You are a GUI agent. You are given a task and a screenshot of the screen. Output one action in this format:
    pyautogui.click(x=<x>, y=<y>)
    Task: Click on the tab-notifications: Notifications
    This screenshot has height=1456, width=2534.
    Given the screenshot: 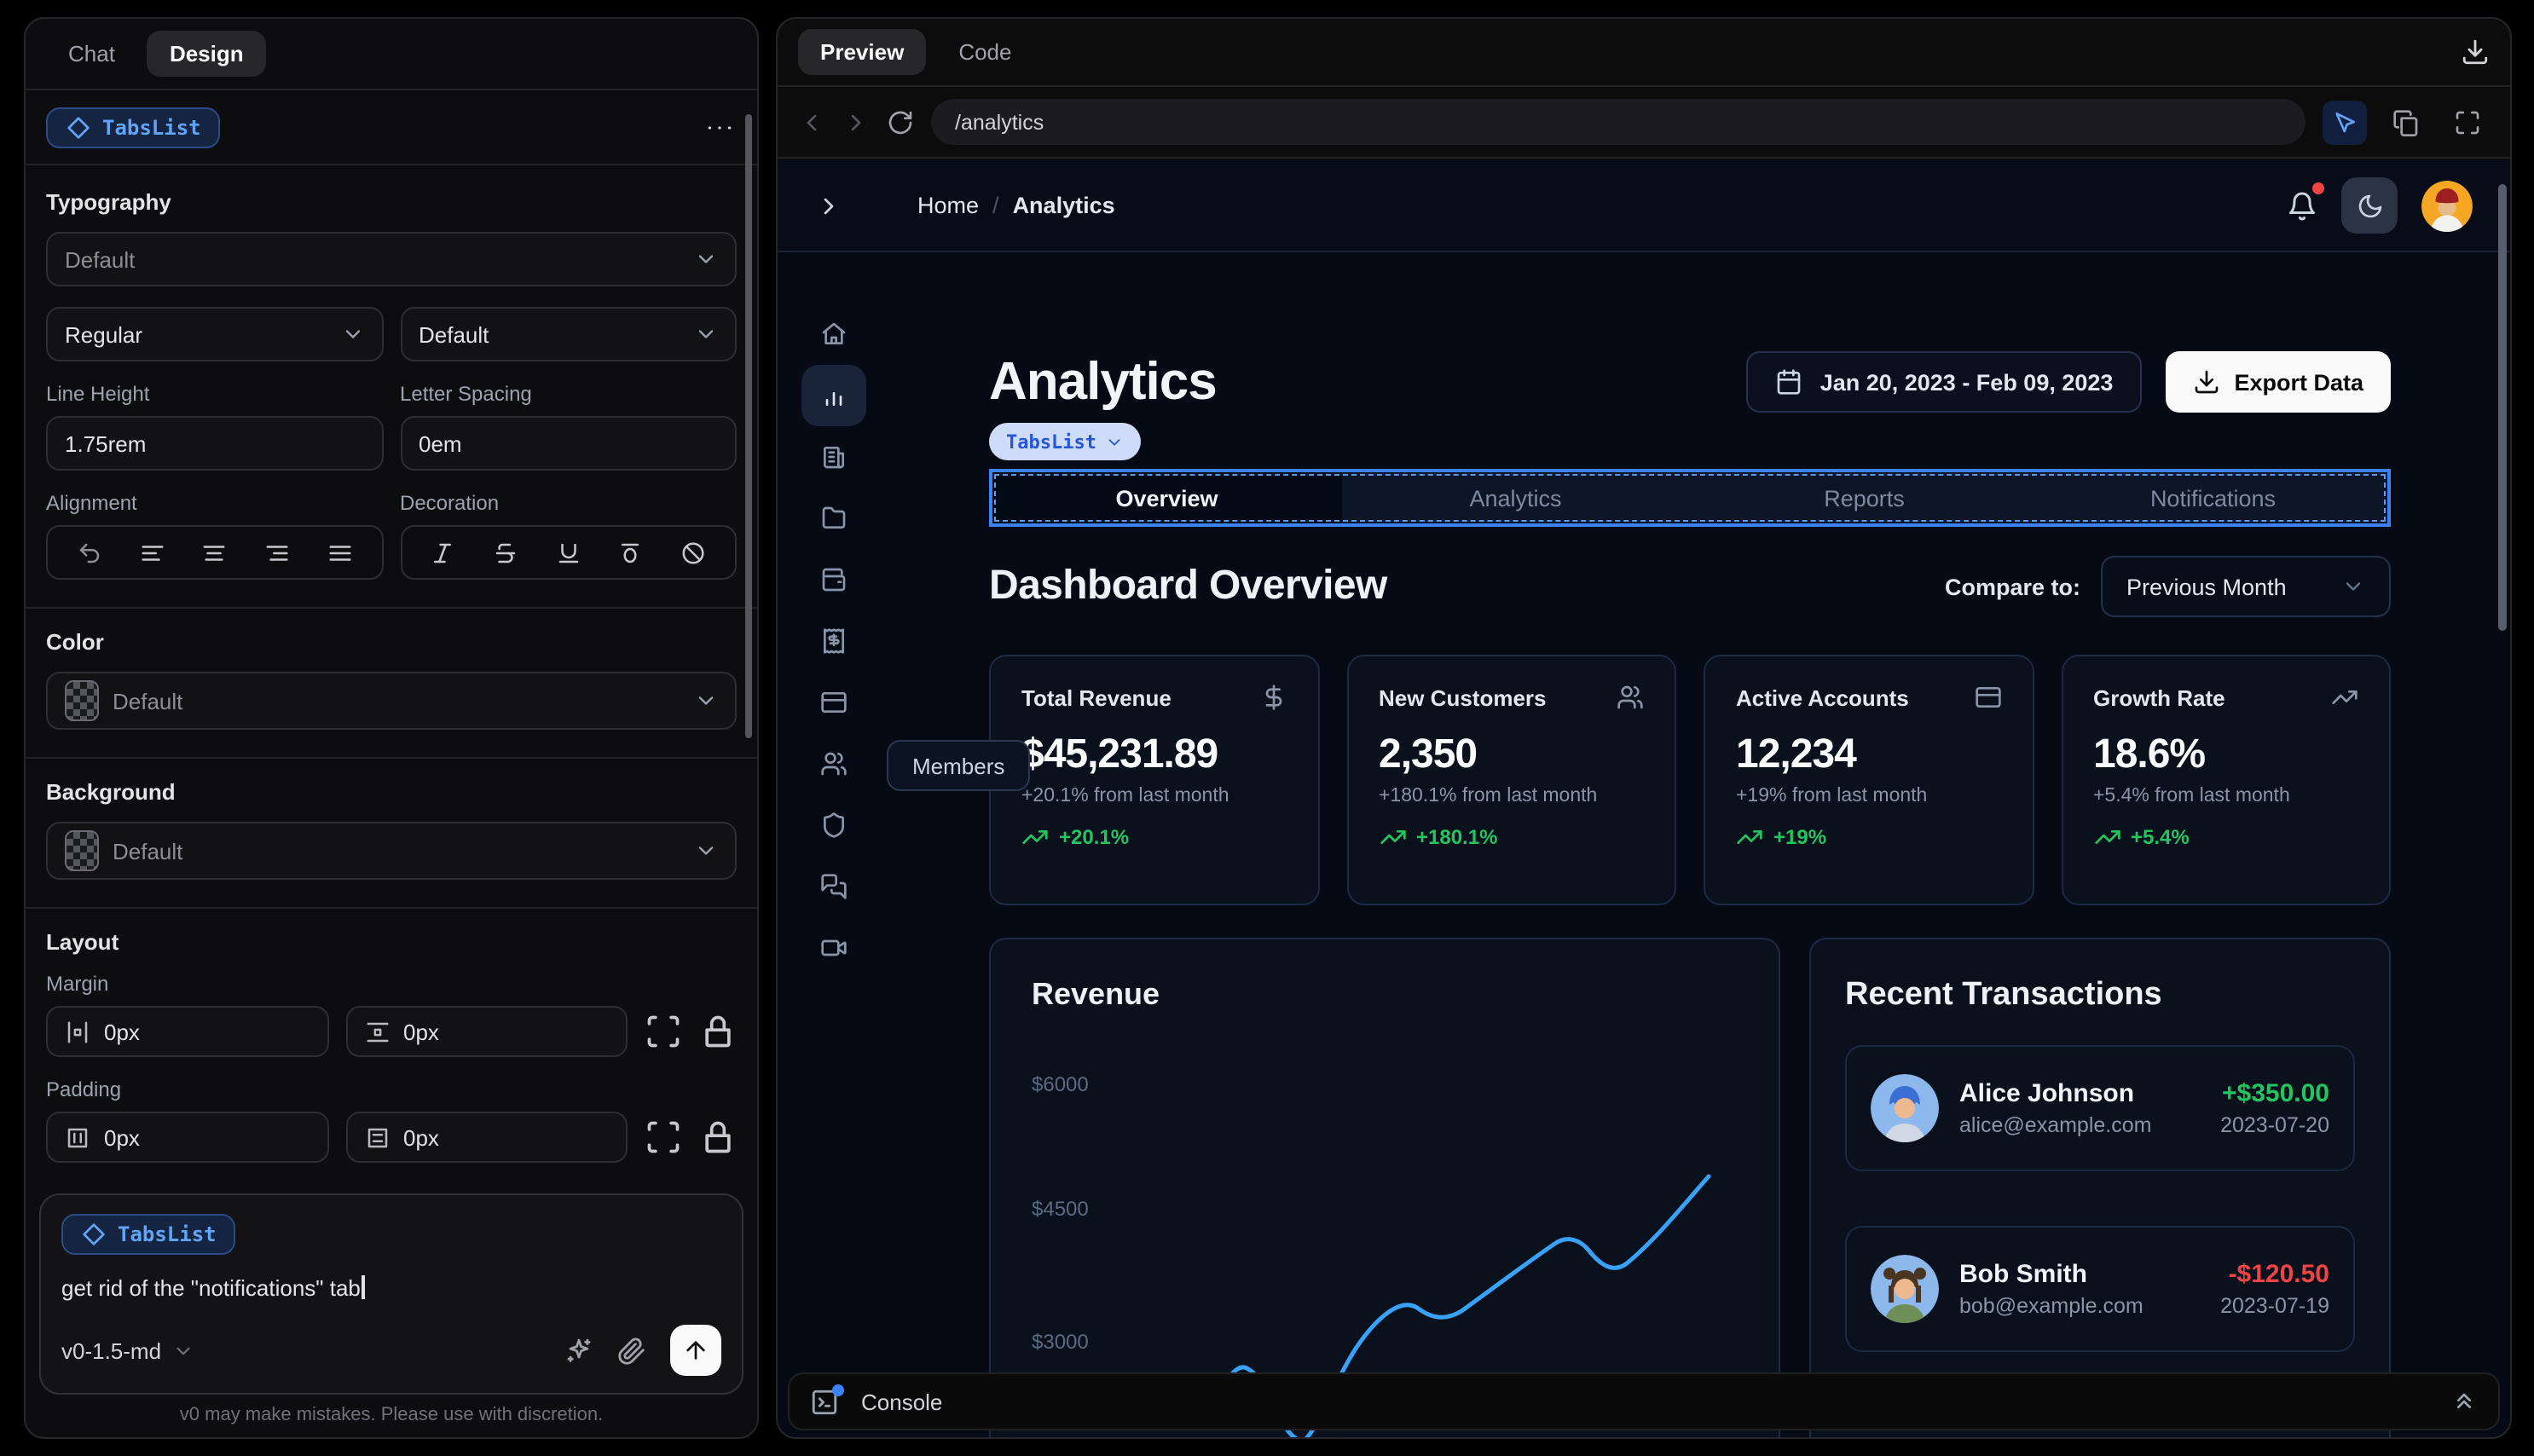 What is the action you would take?
    pyautogui.click(x=2213, y=497)
    